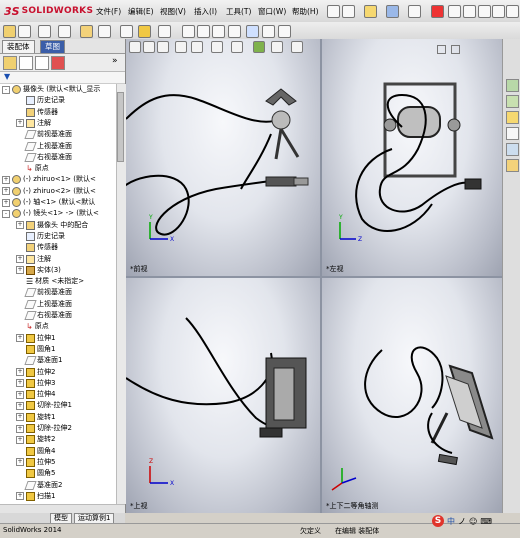 This screenshot has height=538, width=520. What do you see at coordinates (35, 496) in the screenshot?
I see `tree-node: + 扫描1` at bounding box center [35, 496].